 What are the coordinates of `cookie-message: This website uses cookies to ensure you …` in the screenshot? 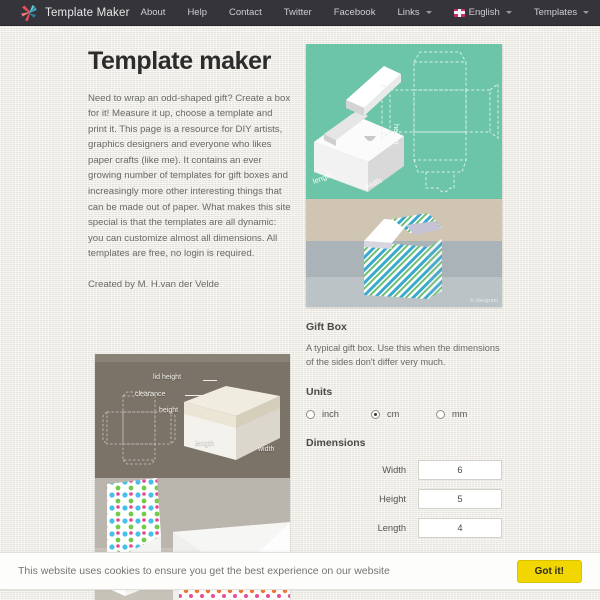 It's located at (204, 571).